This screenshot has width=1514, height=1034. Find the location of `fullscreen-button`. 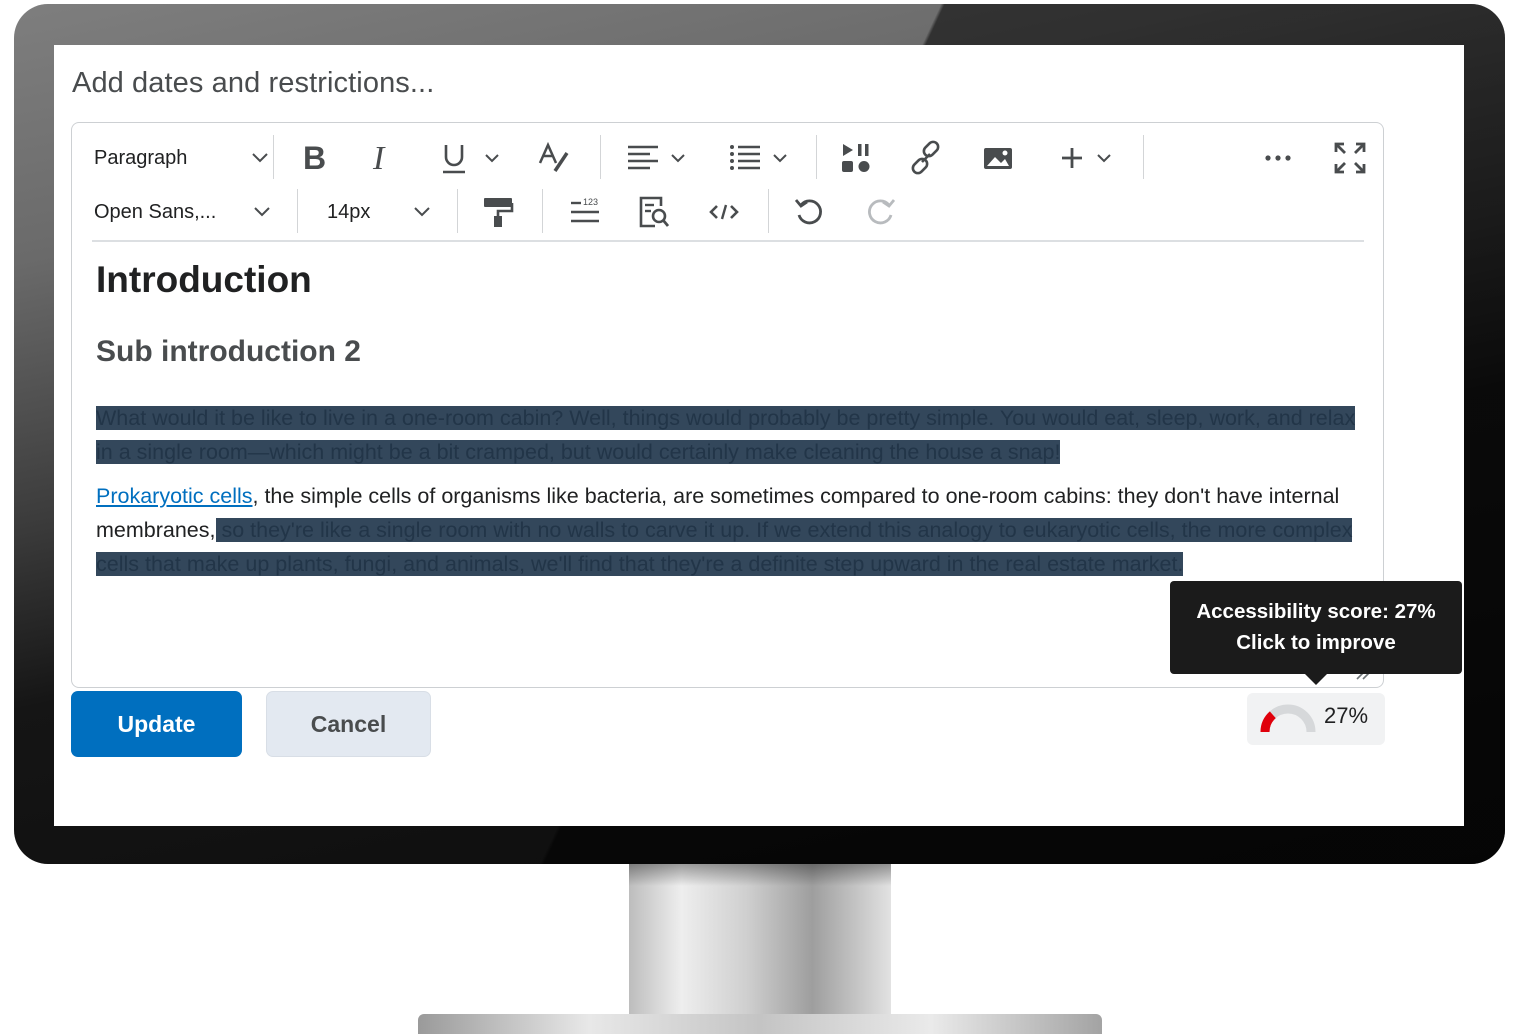

fullscreen-button is located at coordinates (1350, 158).